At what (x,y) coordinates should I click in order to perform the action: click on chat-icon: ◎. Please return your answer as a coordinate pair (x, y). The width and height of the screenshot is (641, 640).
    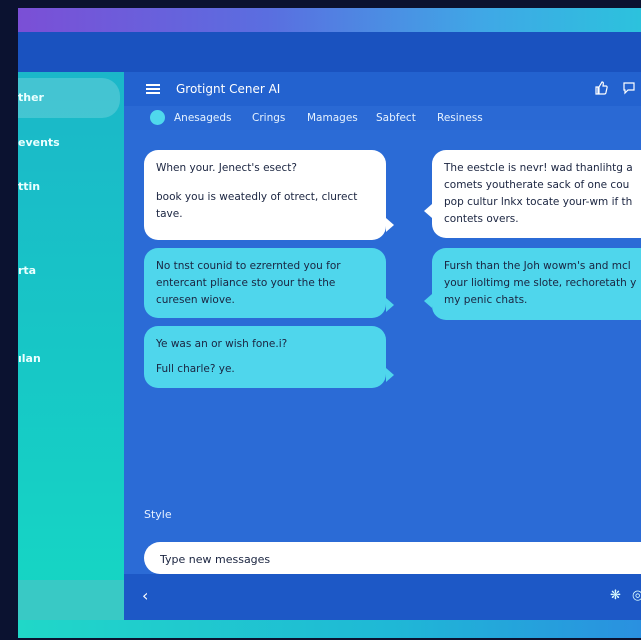
    Looking at the image, I should click on (636, 595).